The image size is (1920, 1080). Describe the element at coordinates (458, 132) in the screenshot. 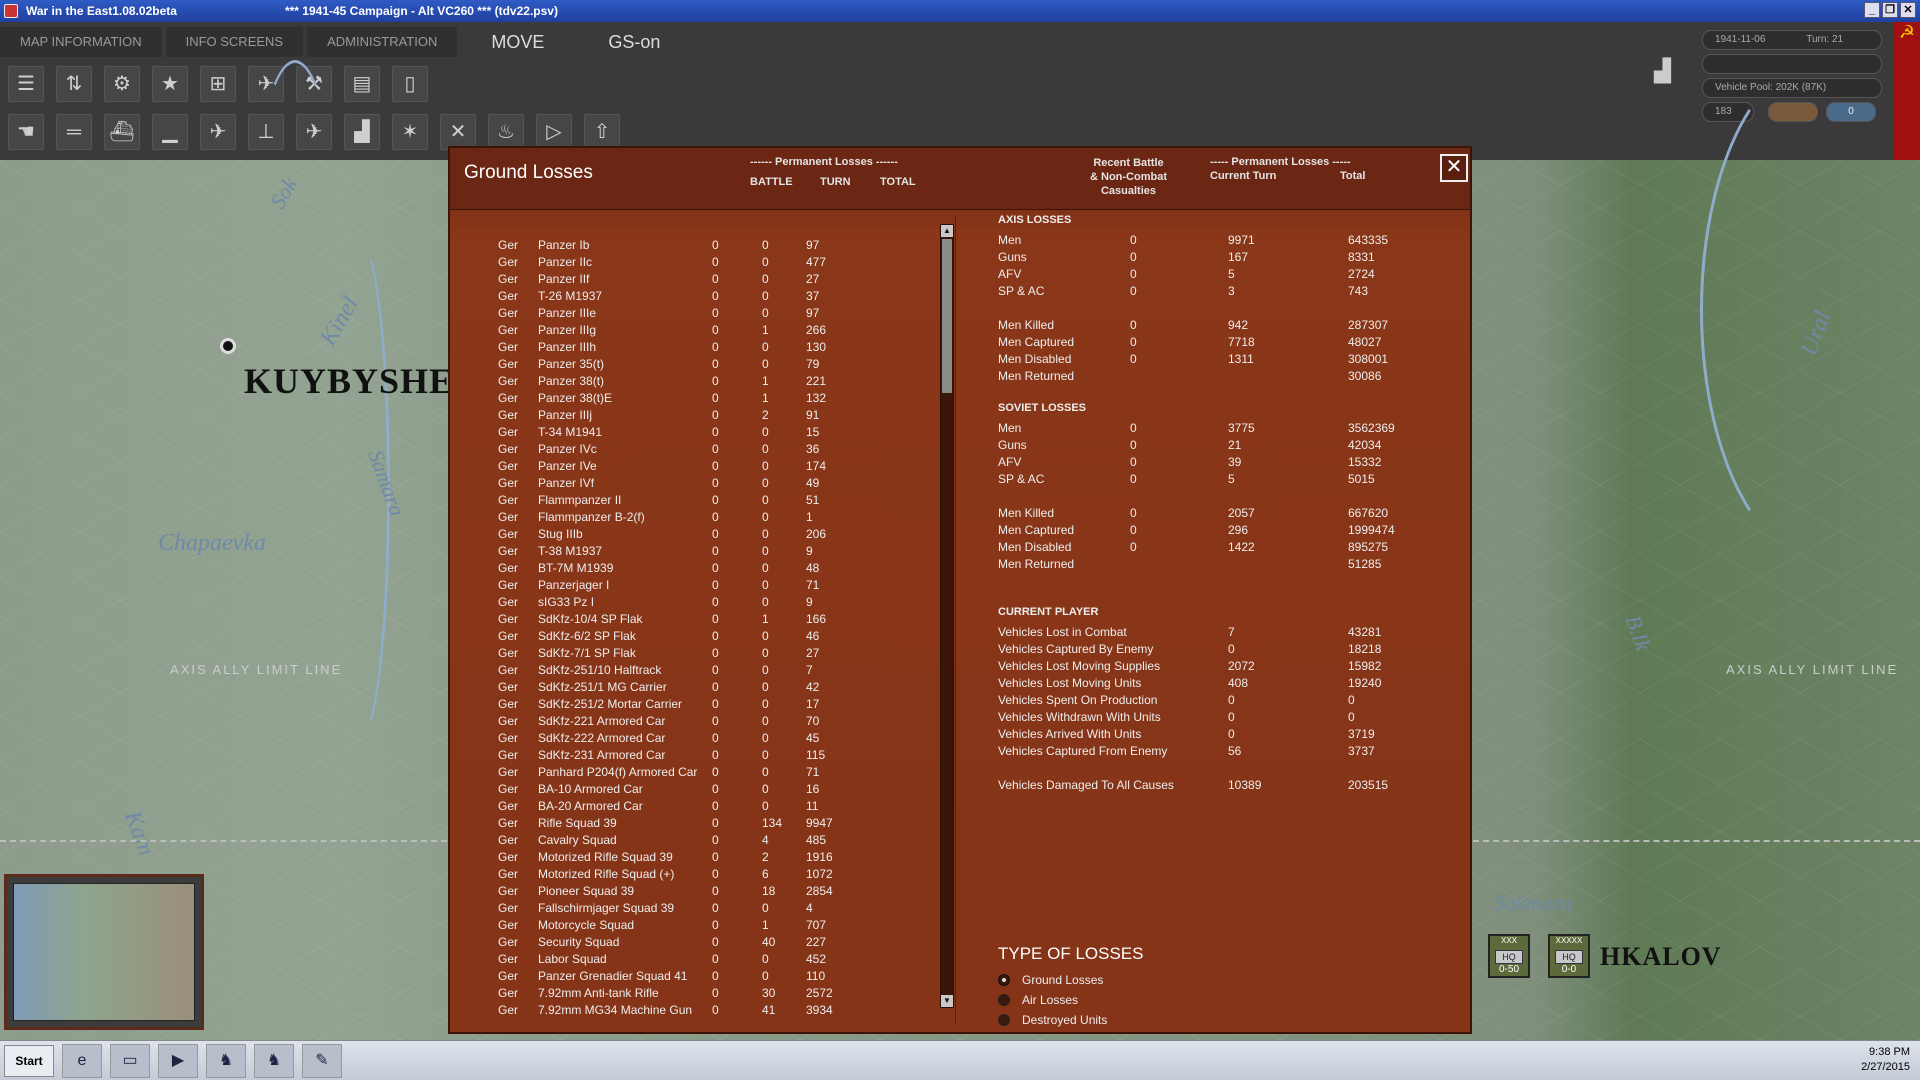

I see `f10-recon-icon: ✕` at that location.